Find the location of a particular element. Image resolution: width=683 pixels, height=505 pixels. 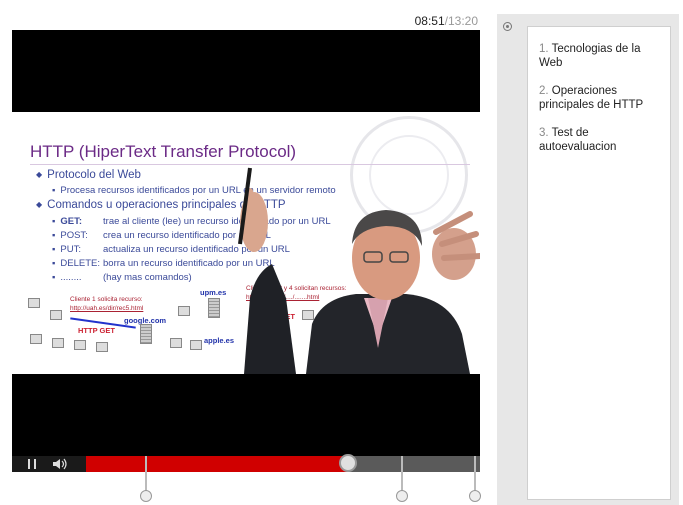

chapter-label: Operaciones principales de HTTP is located at coordinates (591, 98).